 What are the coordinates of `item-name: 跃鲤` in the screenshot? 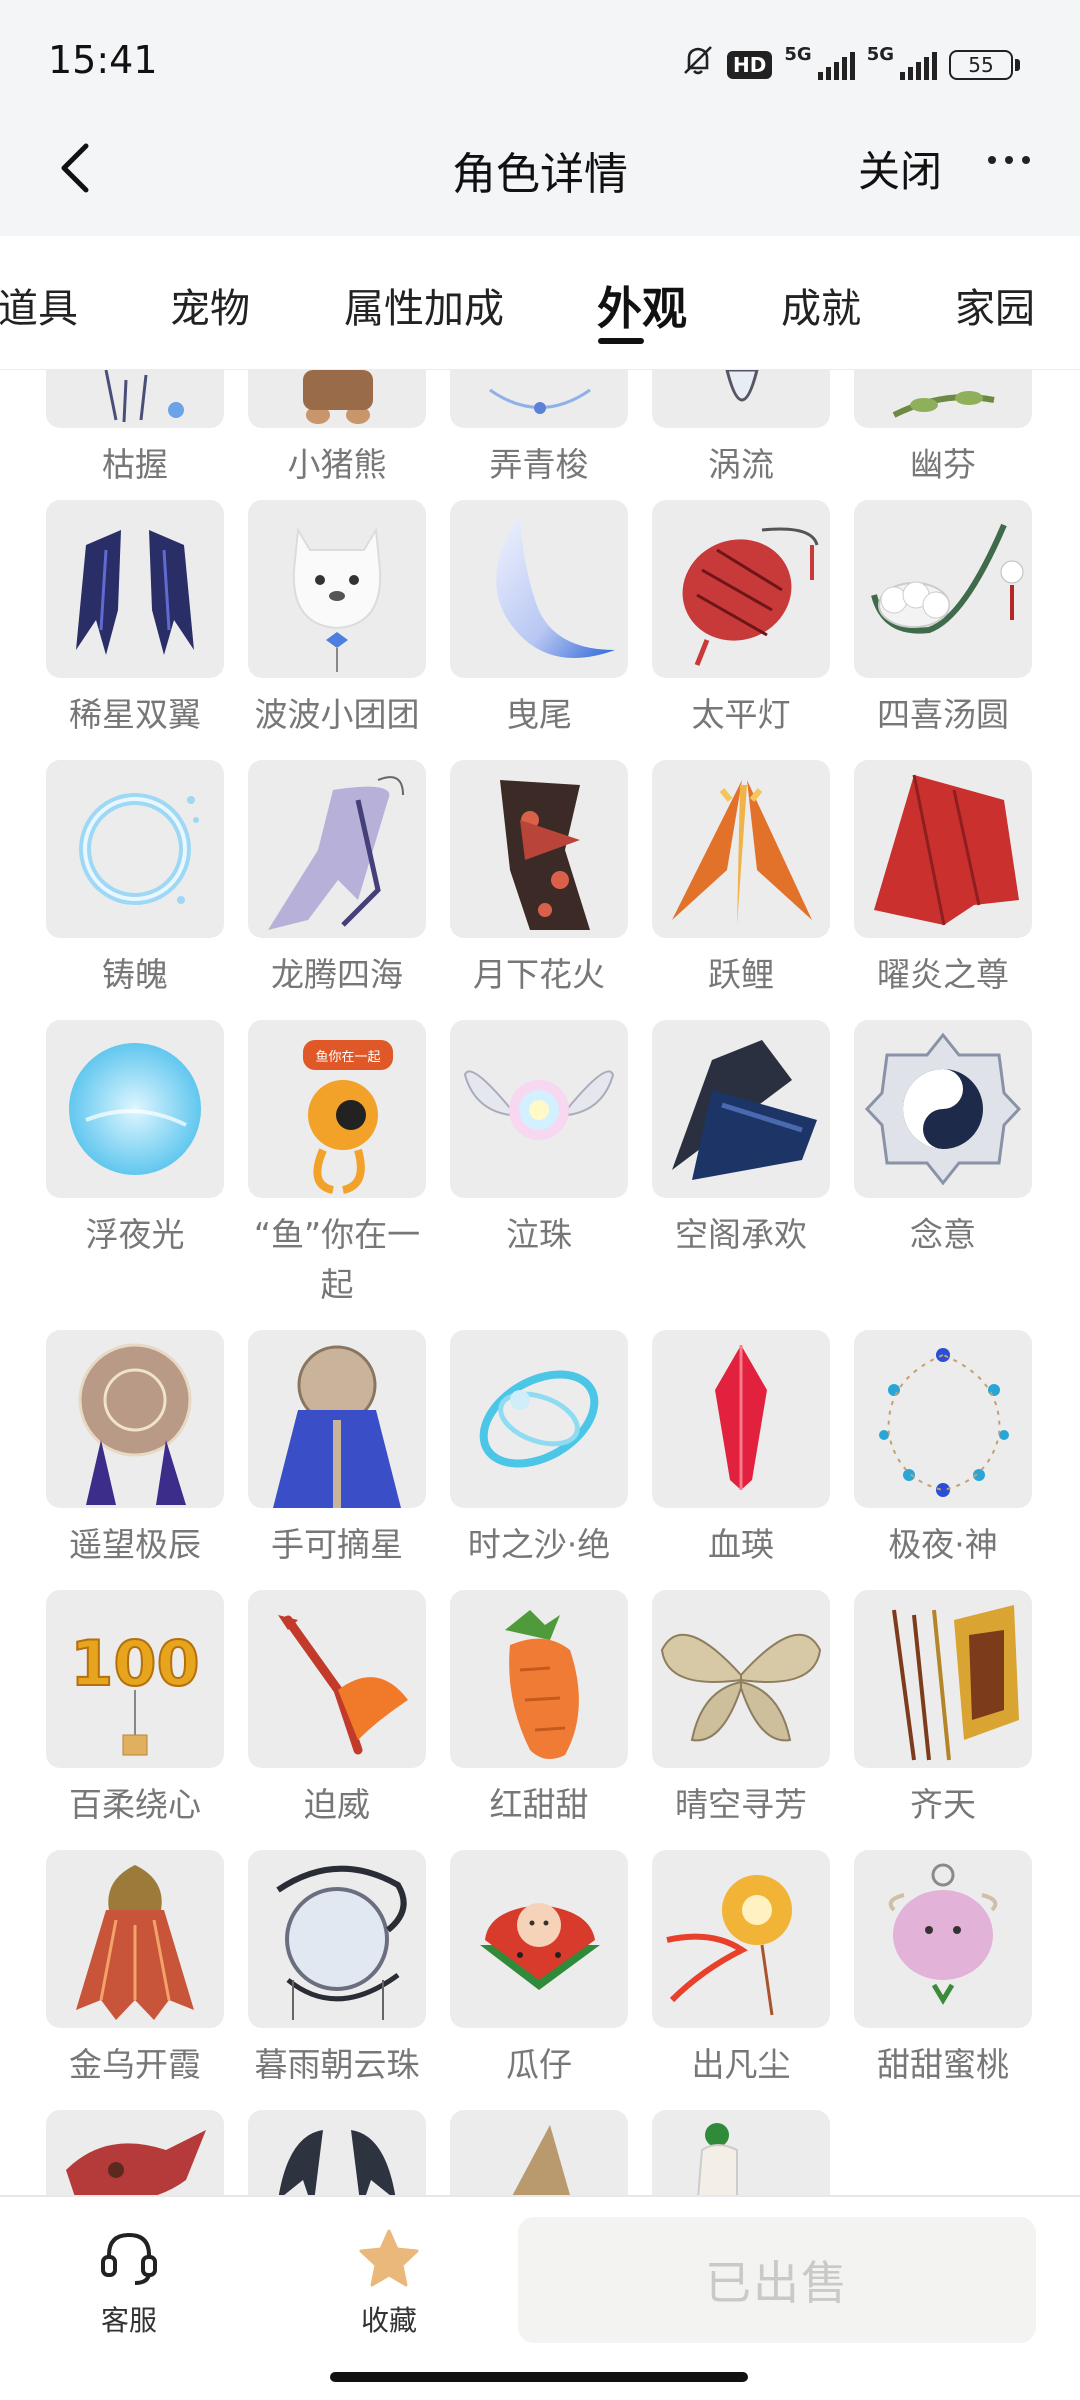 It's located at (741, 974).